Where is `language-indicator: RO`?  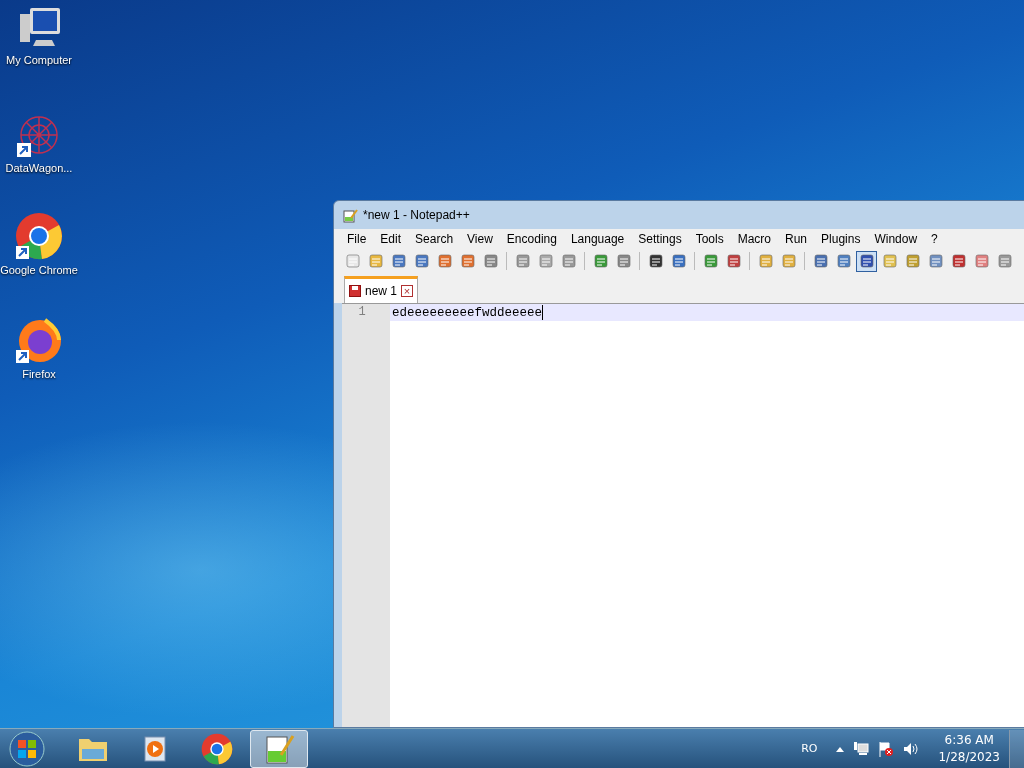
language-indicator: RO is located at coordinates (809, 748).